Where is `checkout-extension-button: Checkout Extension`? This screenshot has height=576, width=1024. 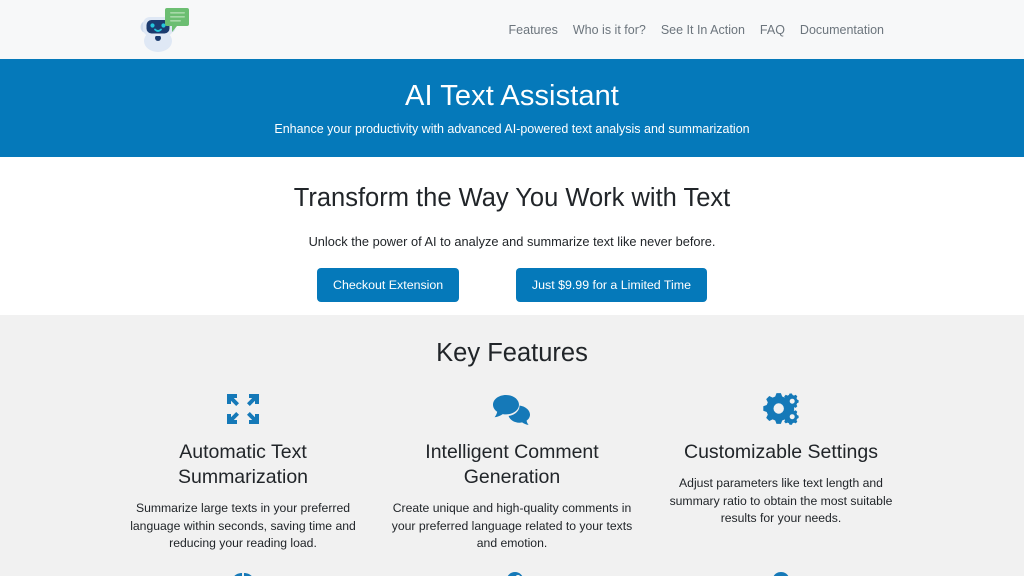
checkout-extension-button: Checkout Extension is located at coordinates (388, 285).